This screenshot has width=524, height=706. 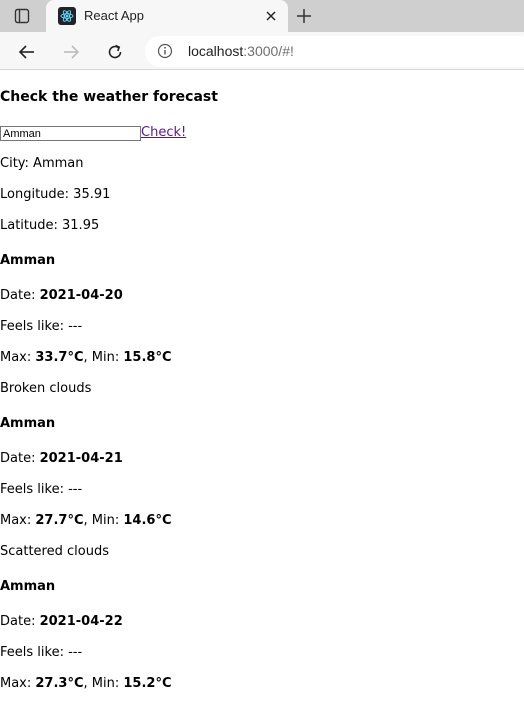 What do you see at coordinates (22, 16) in the screenshot?
I see `tab-actions-icon` at bounding box center [22, 16].